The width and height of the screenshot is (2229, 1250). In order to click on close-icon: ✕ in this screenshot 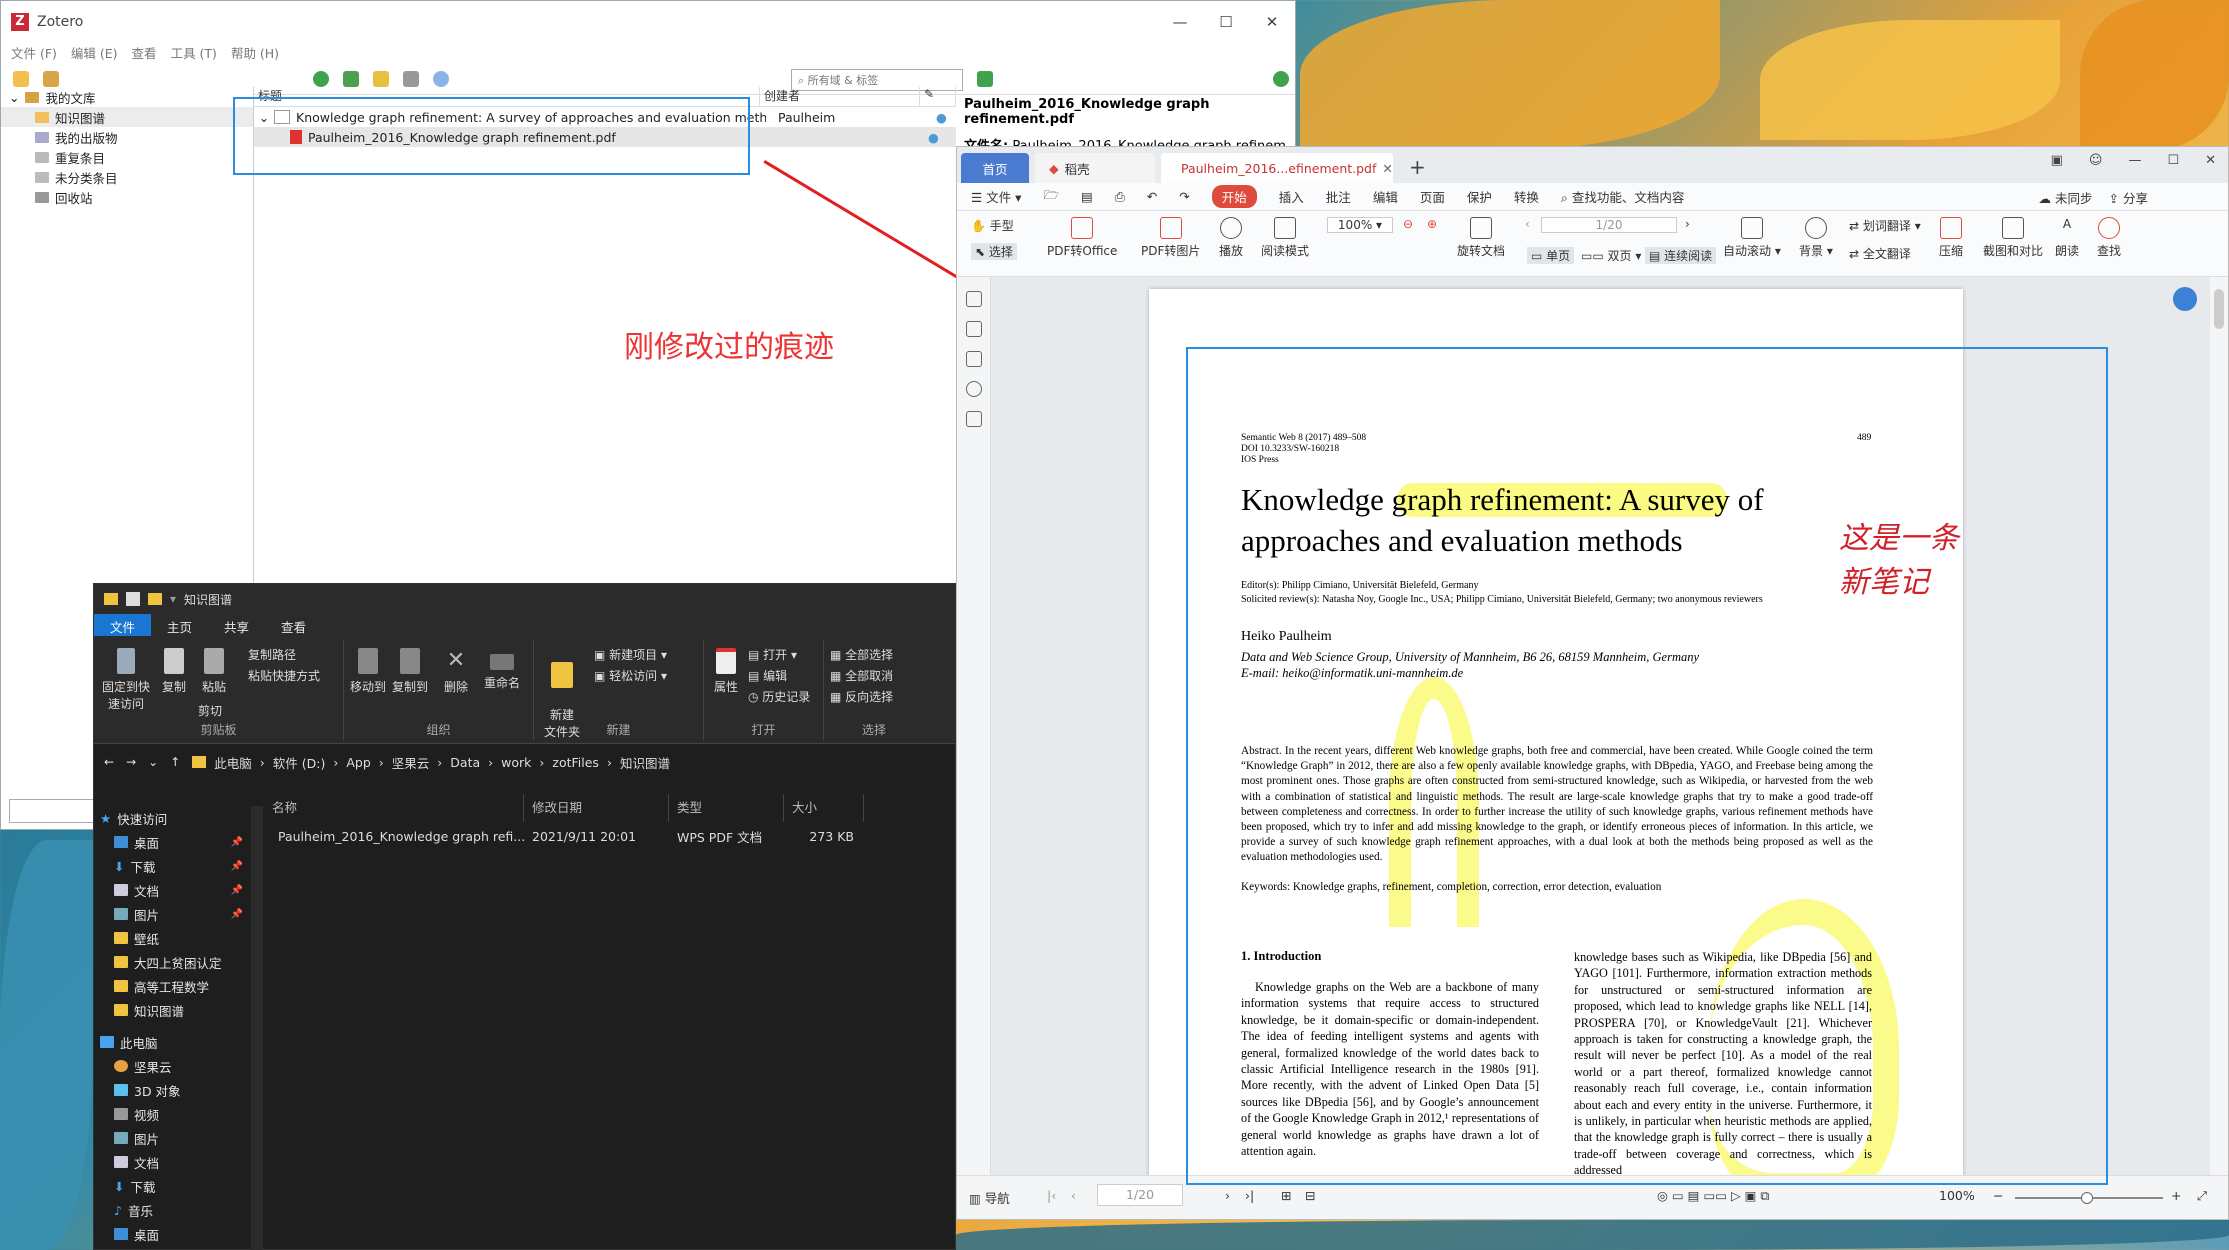, I will do `click(1387, 168)`.